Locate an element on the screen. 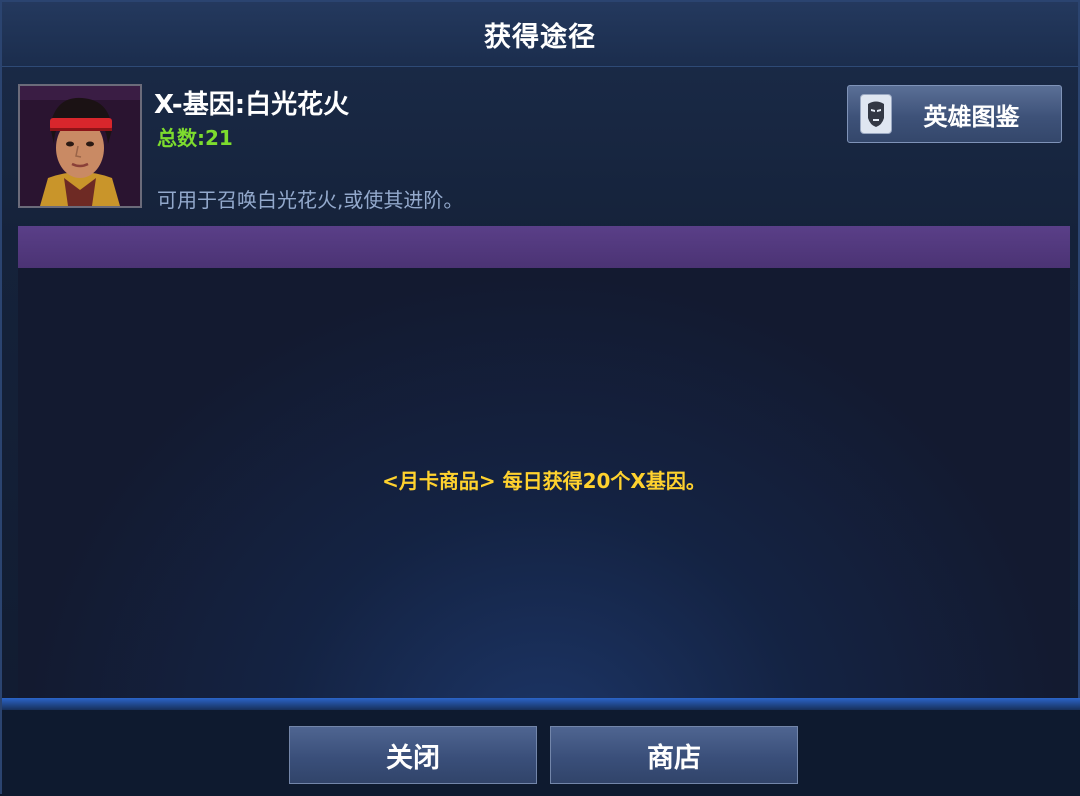 The image size is (1080, 796). item-name: X-基因:白光花火 is located at coordinates (252, 105).